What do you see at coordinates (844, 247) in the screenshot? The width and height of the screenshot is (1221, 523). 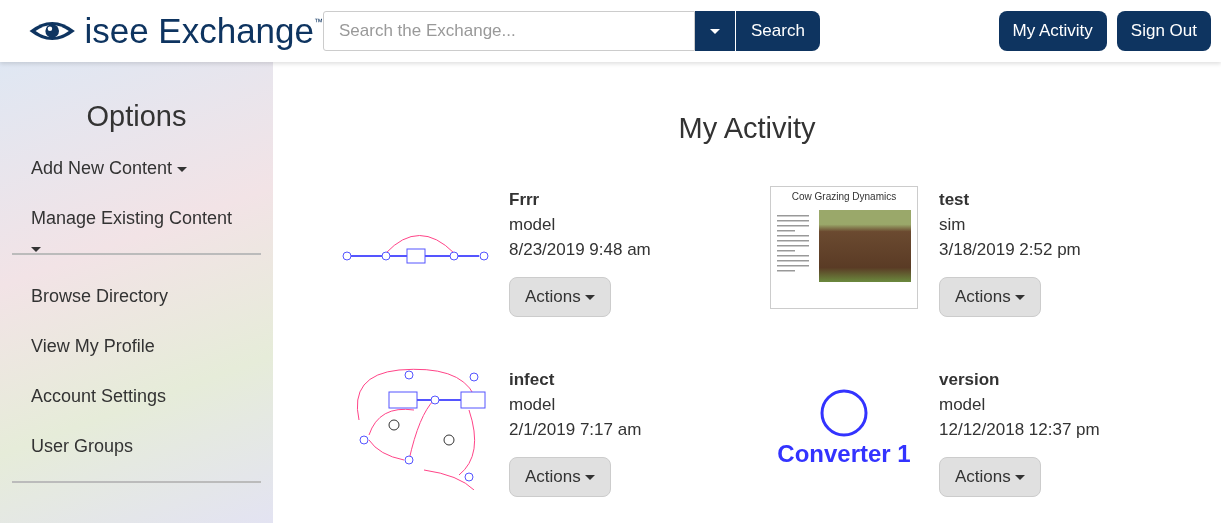 I see `simulation-thumbnail: Cow Grazing Dynamics` at bounding box center [844, 247].